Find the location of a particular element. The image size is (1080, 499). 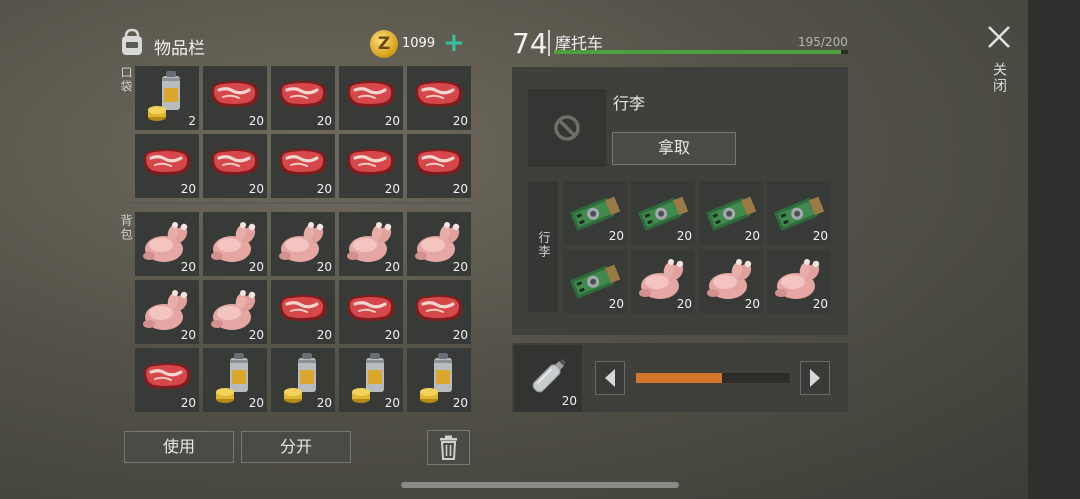

fuel-item-quantity: 20 is located at coordinates (569, 401).